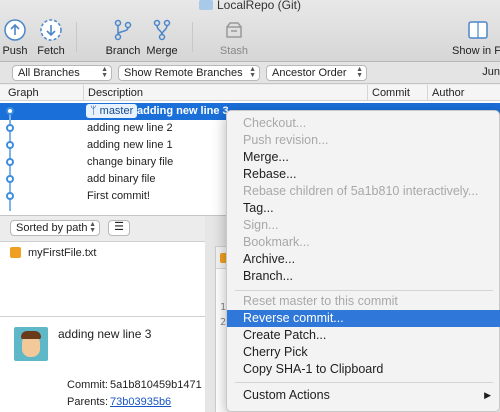  I want to click on show-in-finder-button: Show in F, so click(476, 37).